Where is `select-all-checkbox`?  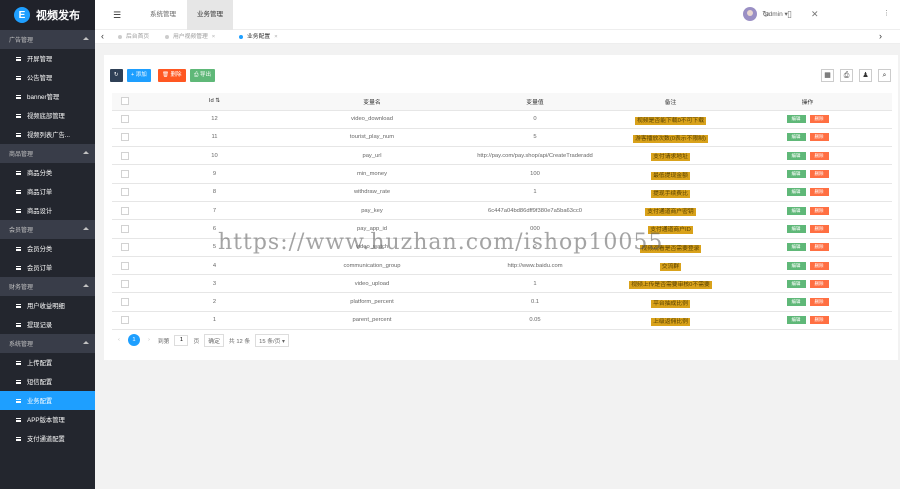 select-all-checkbox is located at coordinates (124, 102).